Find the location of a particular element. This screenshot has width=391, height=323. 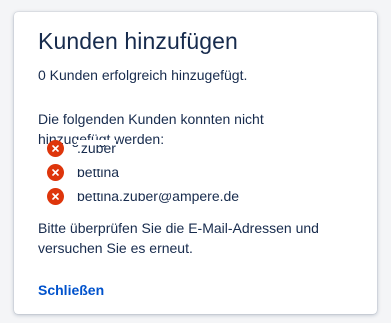

close-button: Schließen is located at coordinates (71, 290).